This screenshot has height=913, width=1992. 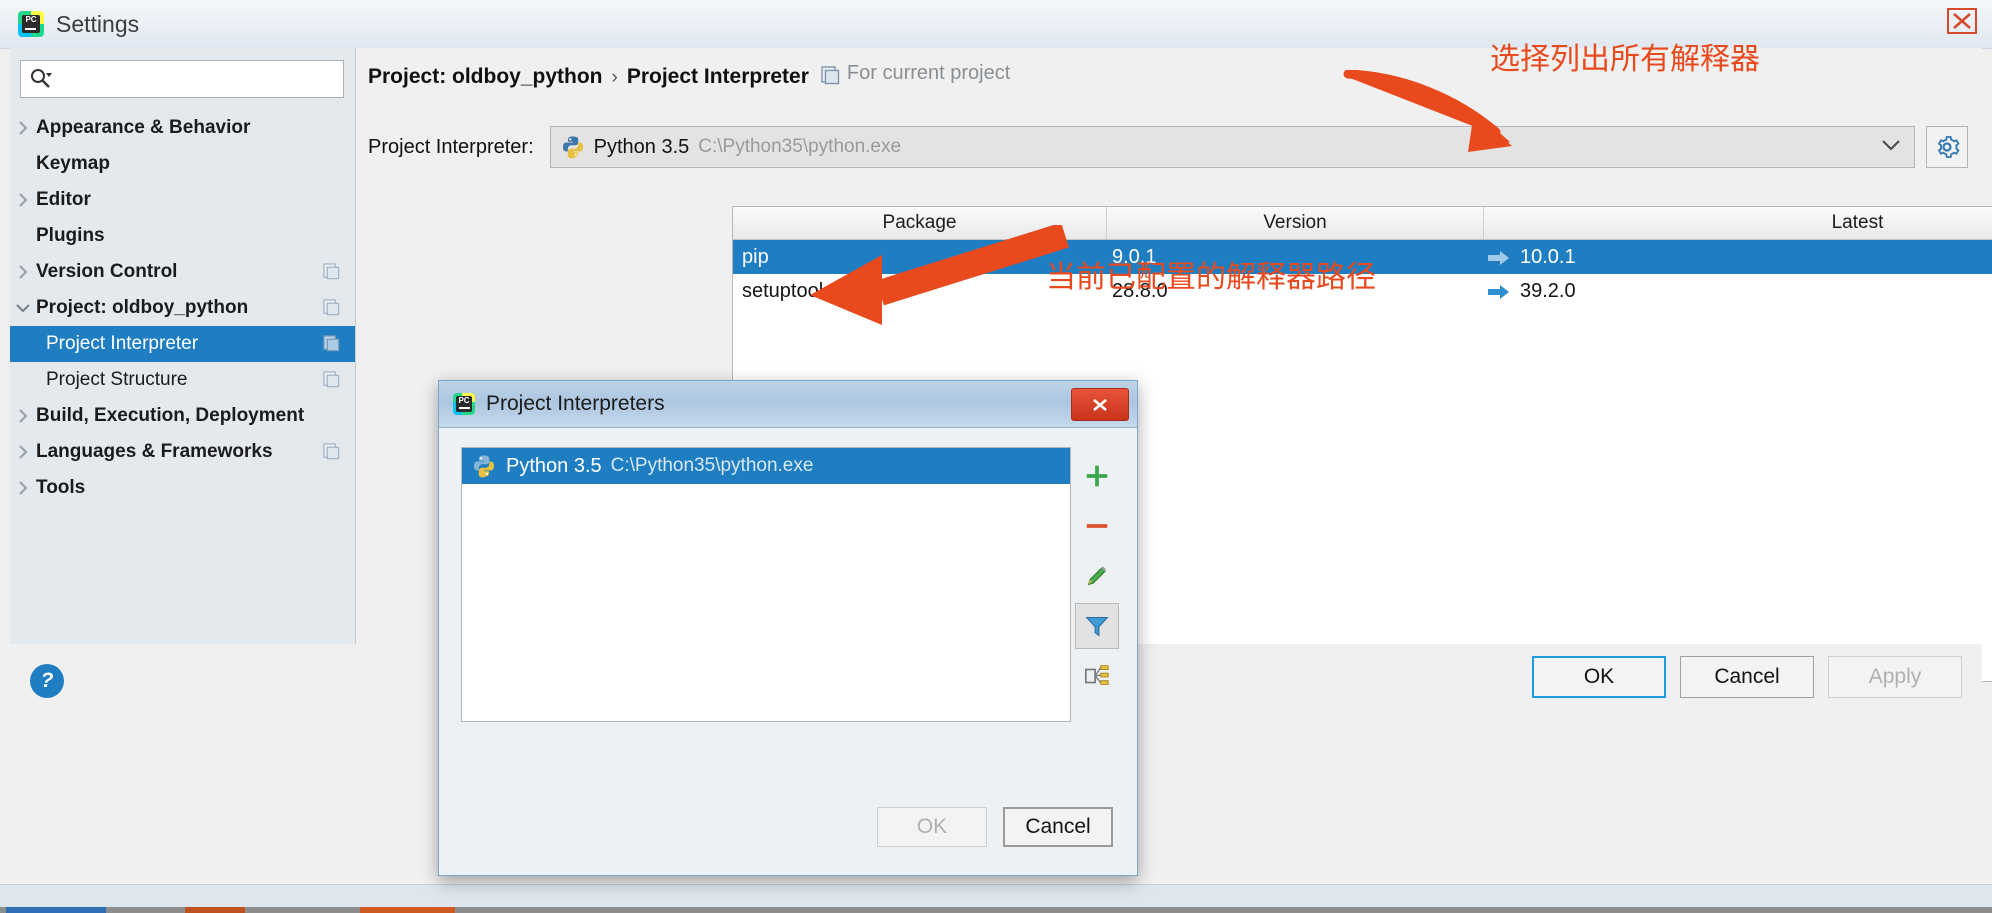 I want to click on sidebar-item-project-interpreter: Project Interpreter, so click(x=182, y=344).